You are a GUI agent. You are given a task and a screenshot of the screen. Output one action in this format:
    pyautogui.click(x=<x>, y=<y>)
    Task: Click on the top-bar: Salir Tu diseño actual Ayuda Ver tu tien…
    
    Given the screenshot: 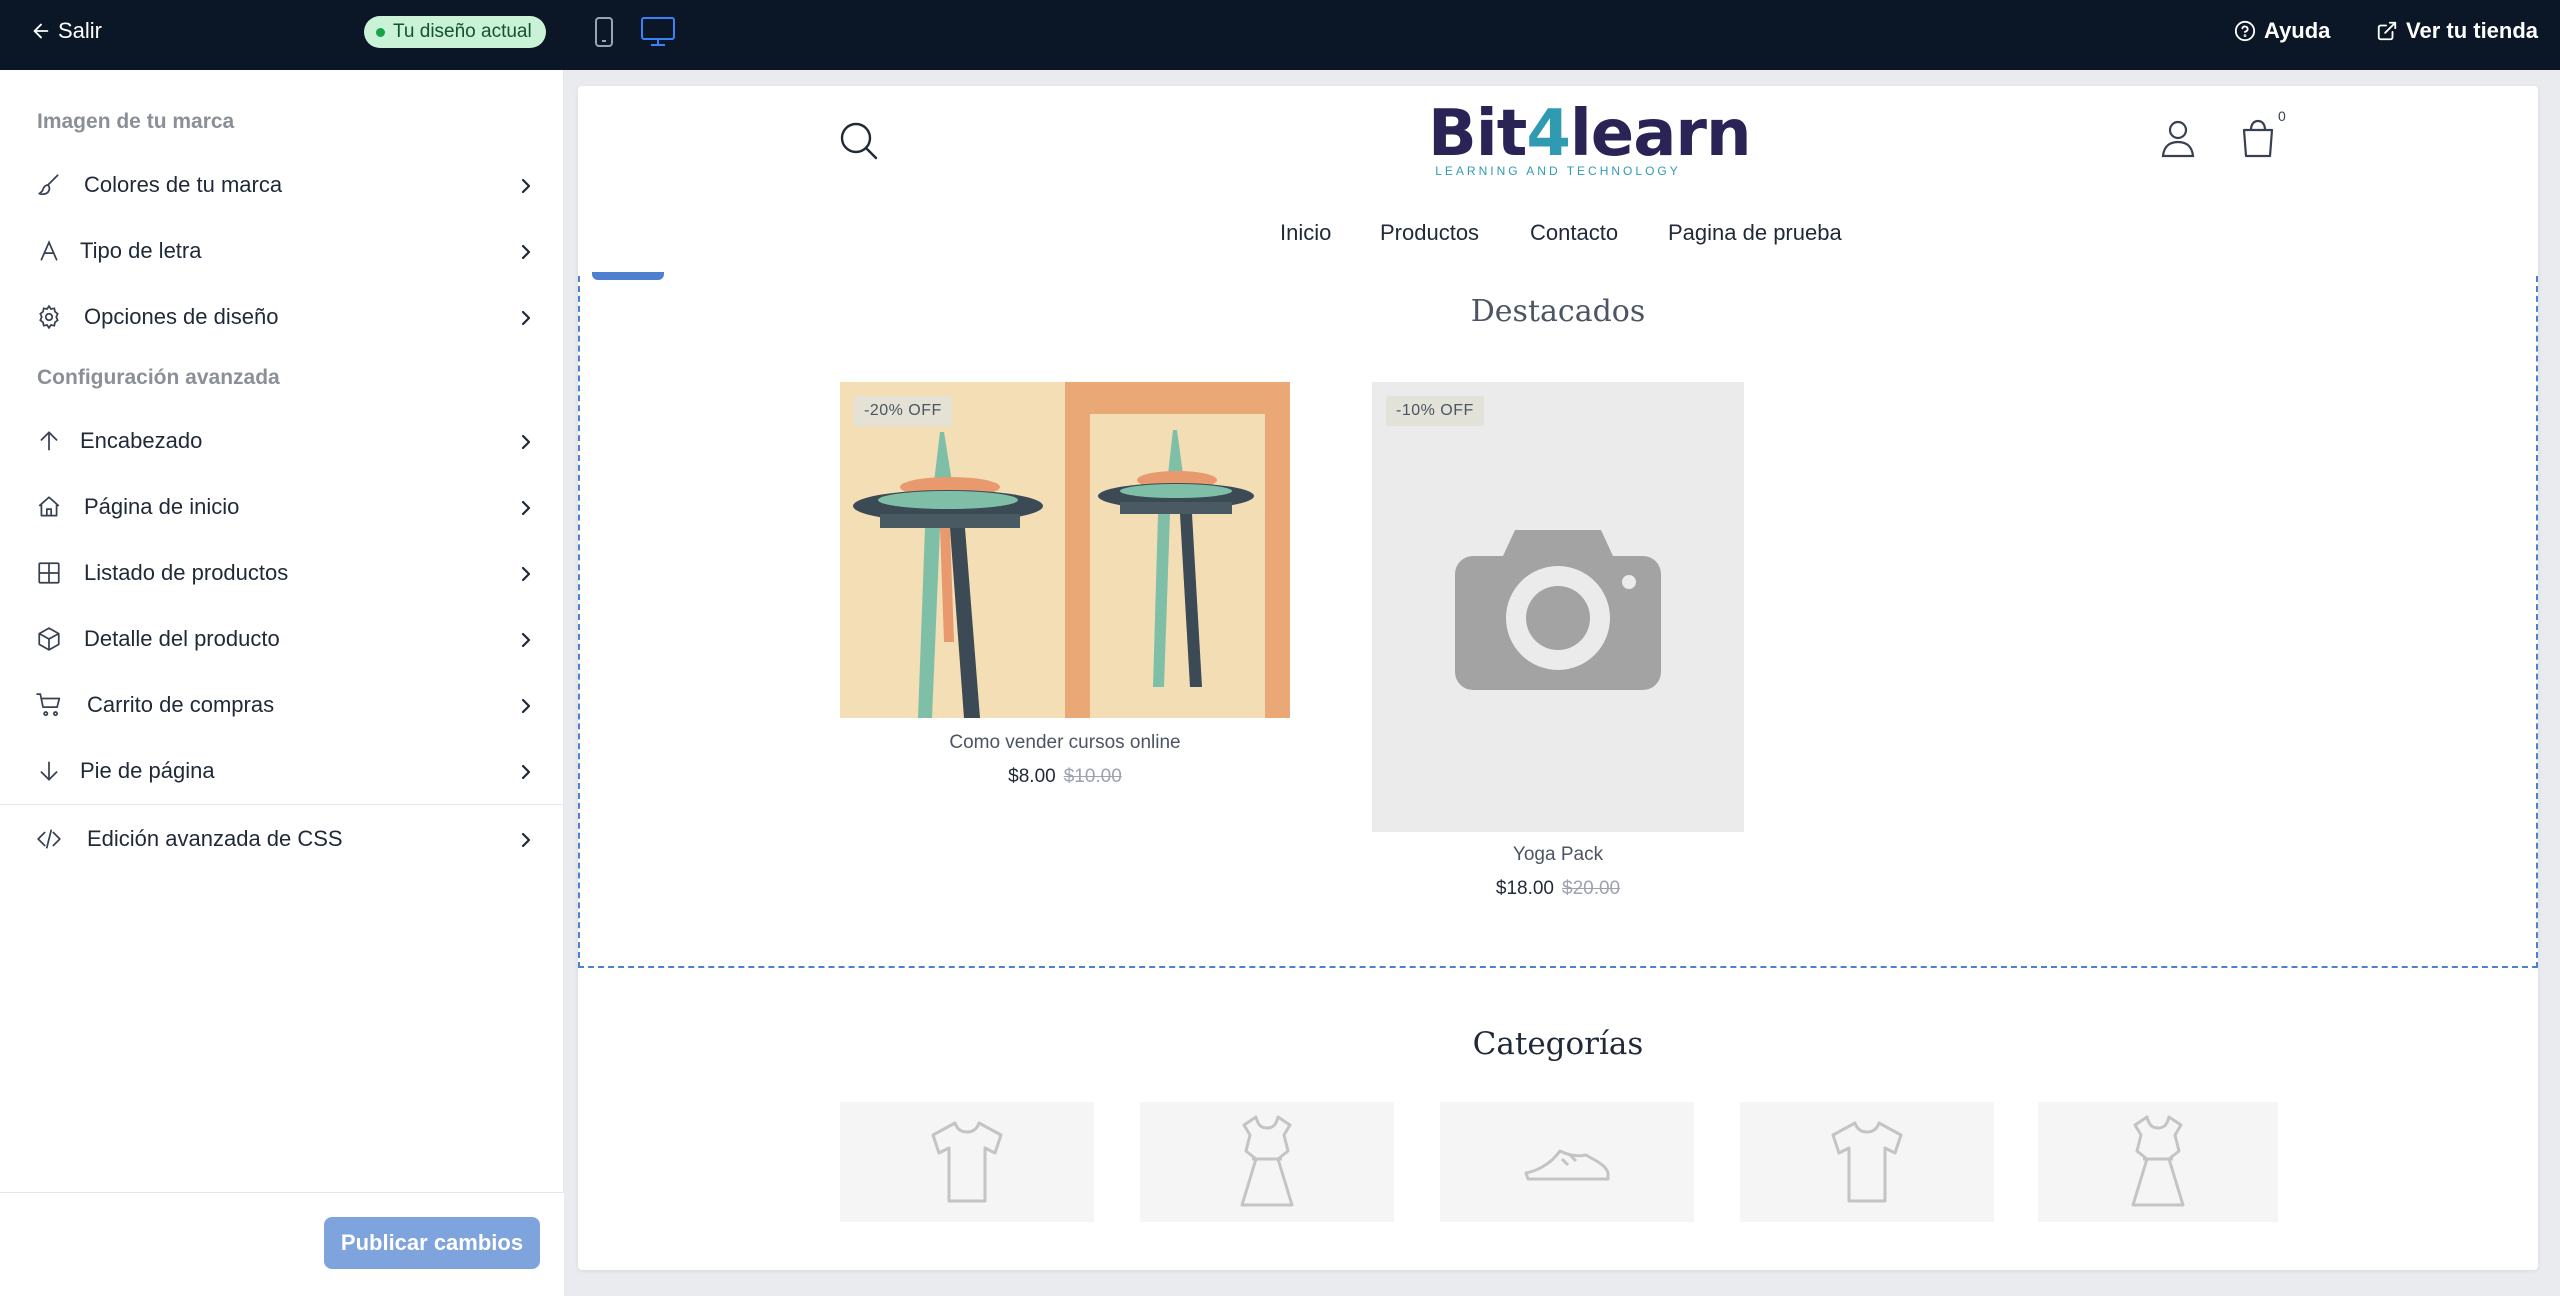 What is the action you would take?
    pyautogui.click(x=1280, y=35)
    